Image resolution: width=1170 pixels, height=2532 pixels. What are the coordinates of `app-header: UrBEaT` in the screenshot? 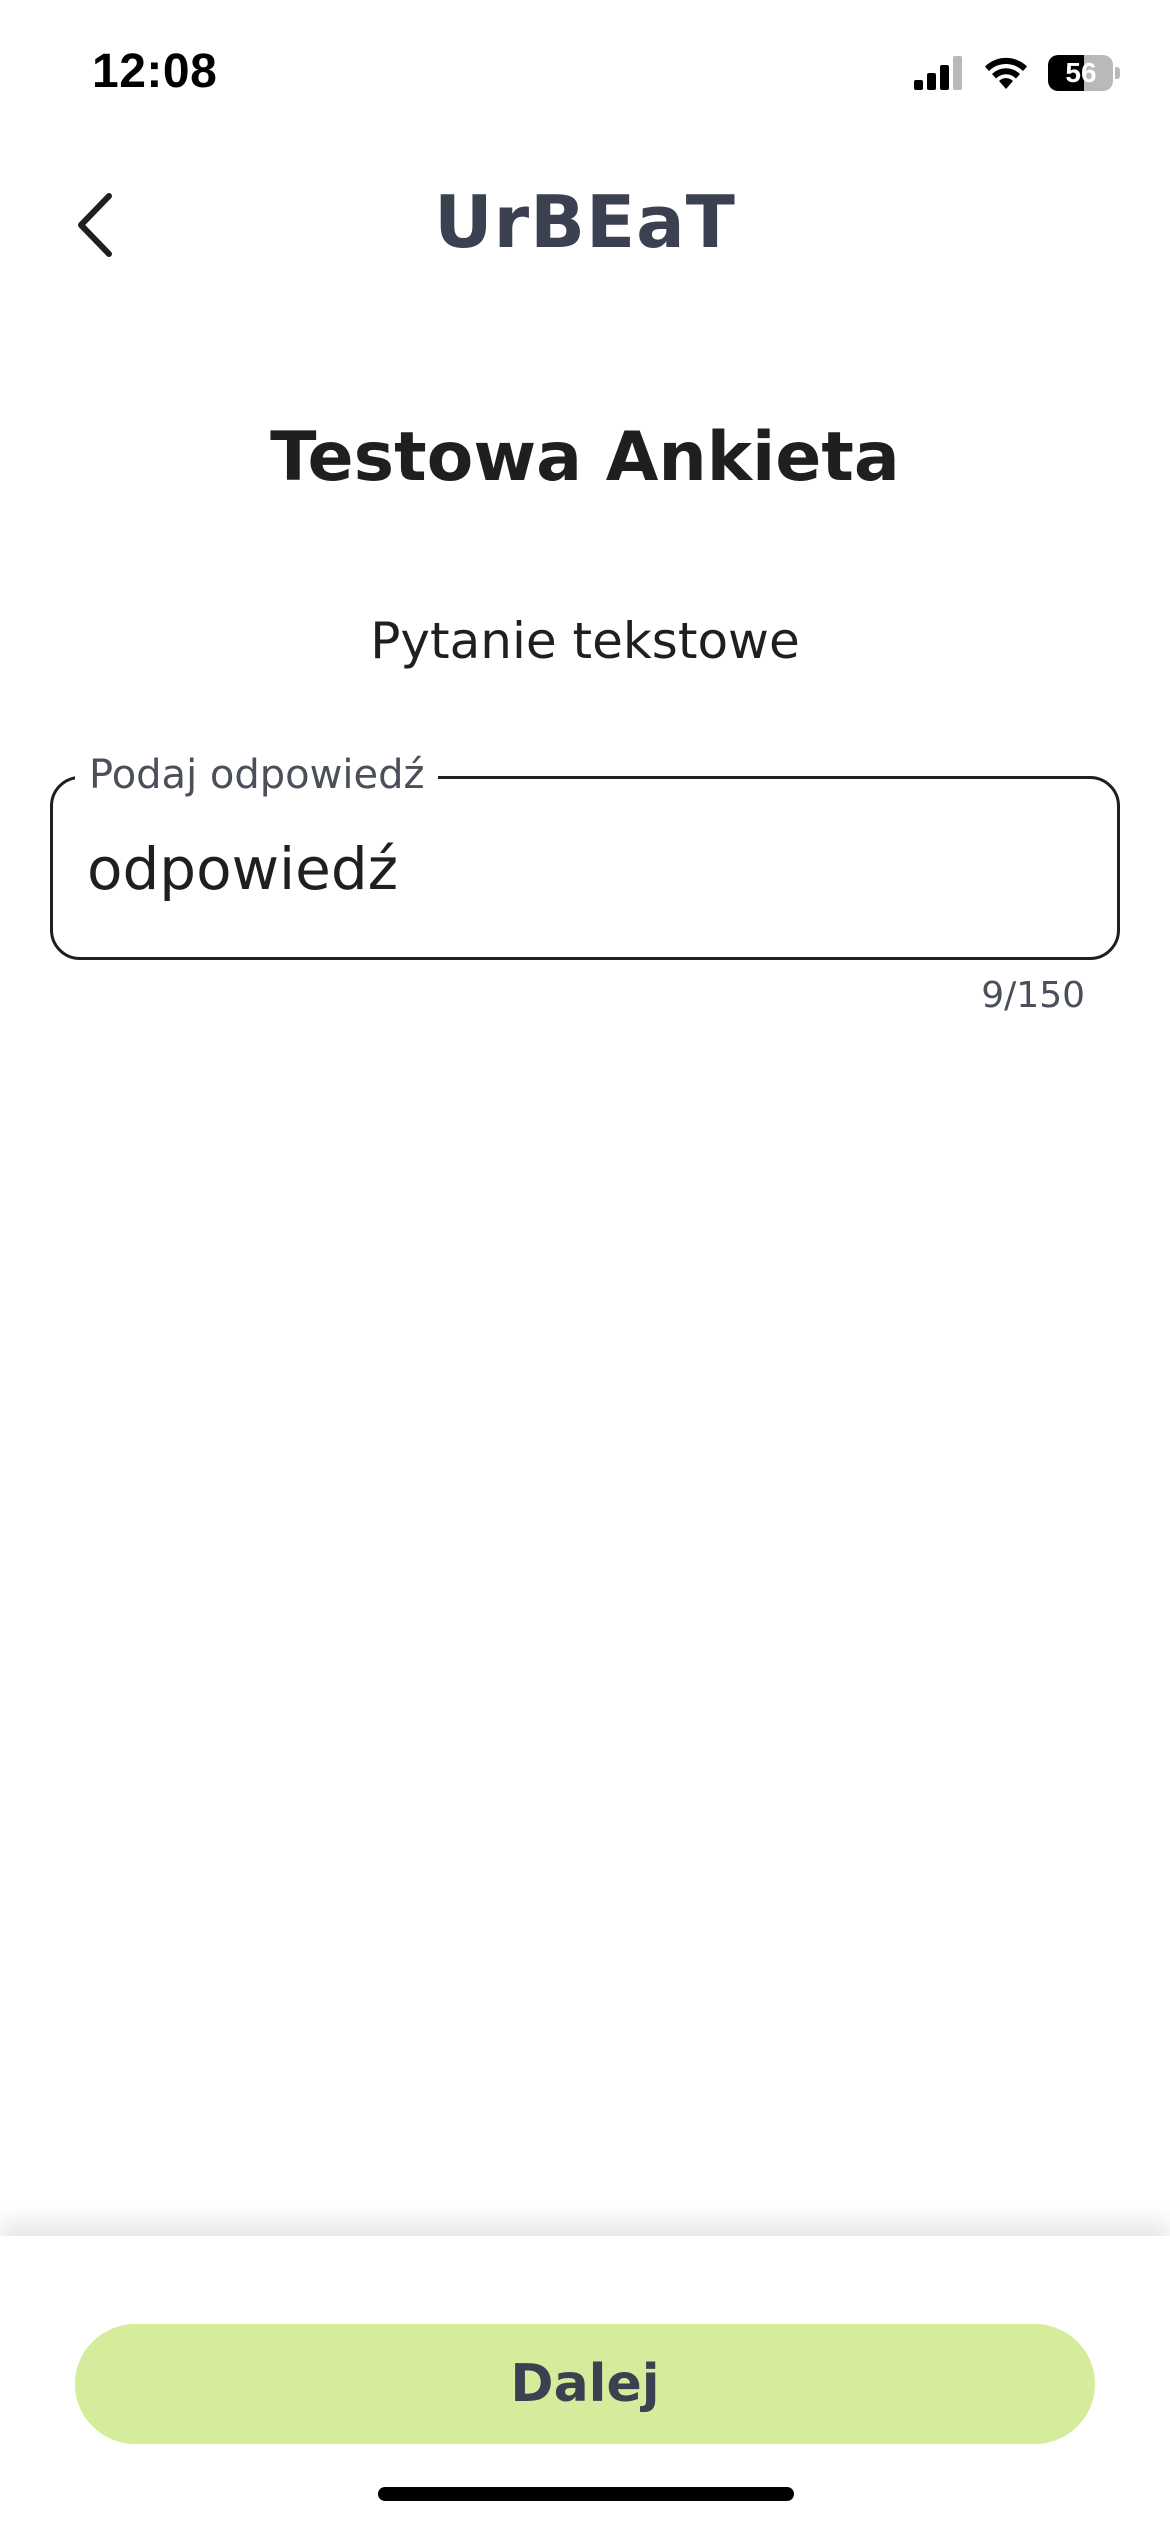 It's located at (585, 225).